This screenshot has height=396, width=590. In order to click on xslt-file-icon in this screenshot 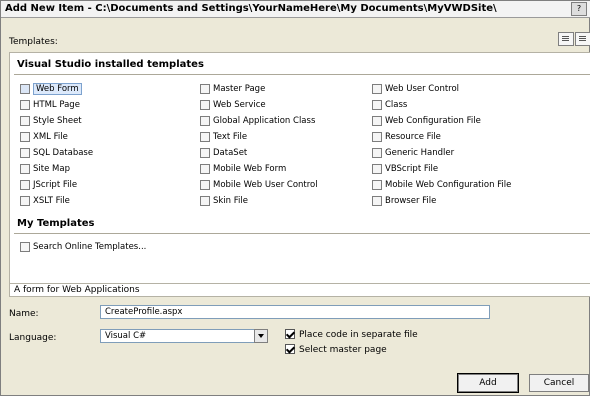, I will do `click(25, 201)`.